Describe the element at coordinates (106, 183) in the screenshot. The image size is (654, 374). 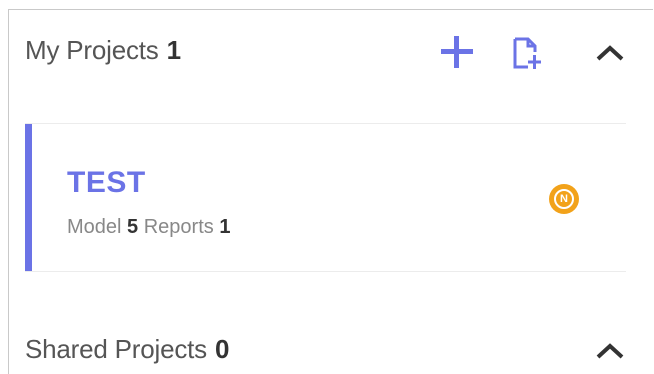
I see `project-name: TEST` at that location.